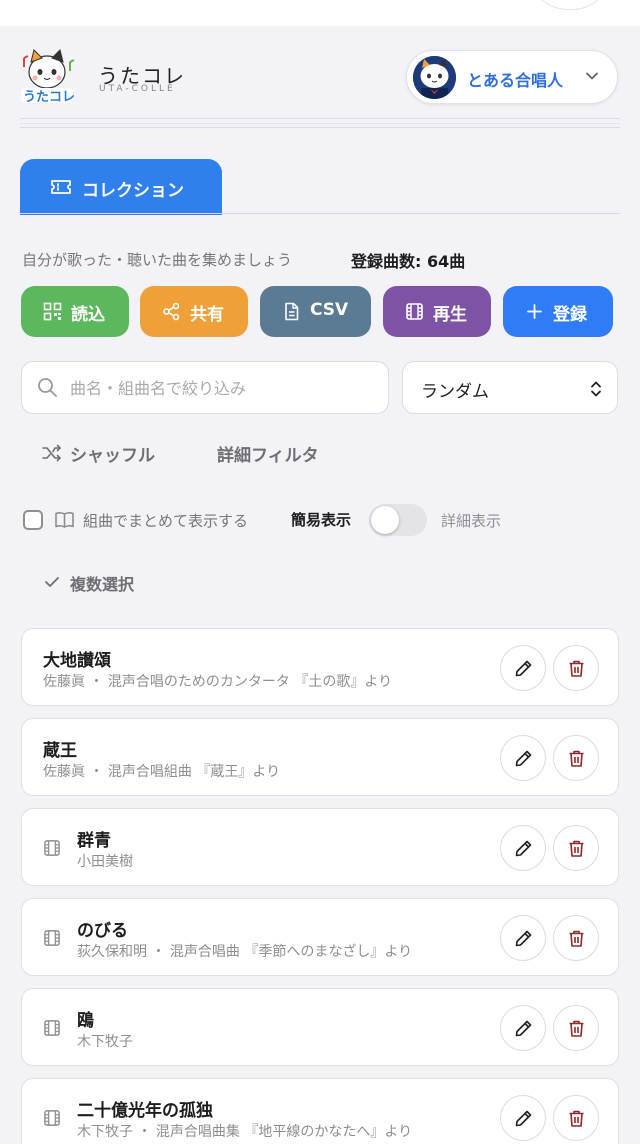 This screenshot has width=640, height=1144. I want to click on user-menu-button: とある合唱人, so click(512, 77).